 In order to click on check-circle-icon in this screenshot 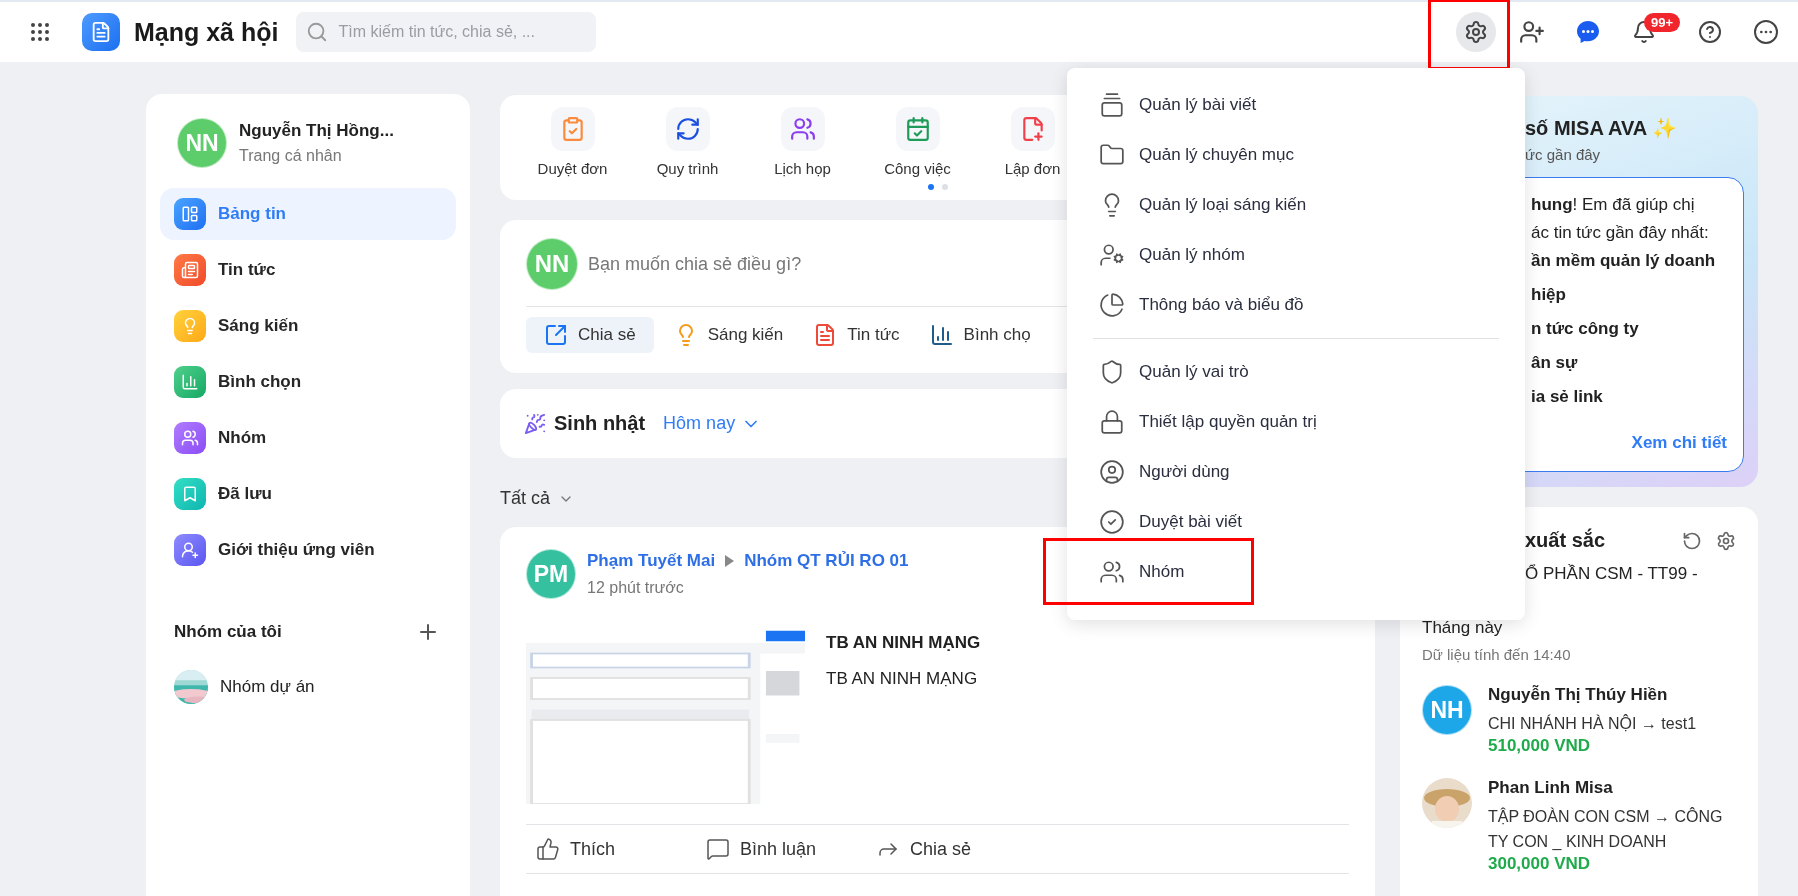, I will do `click(1112, 522)`.